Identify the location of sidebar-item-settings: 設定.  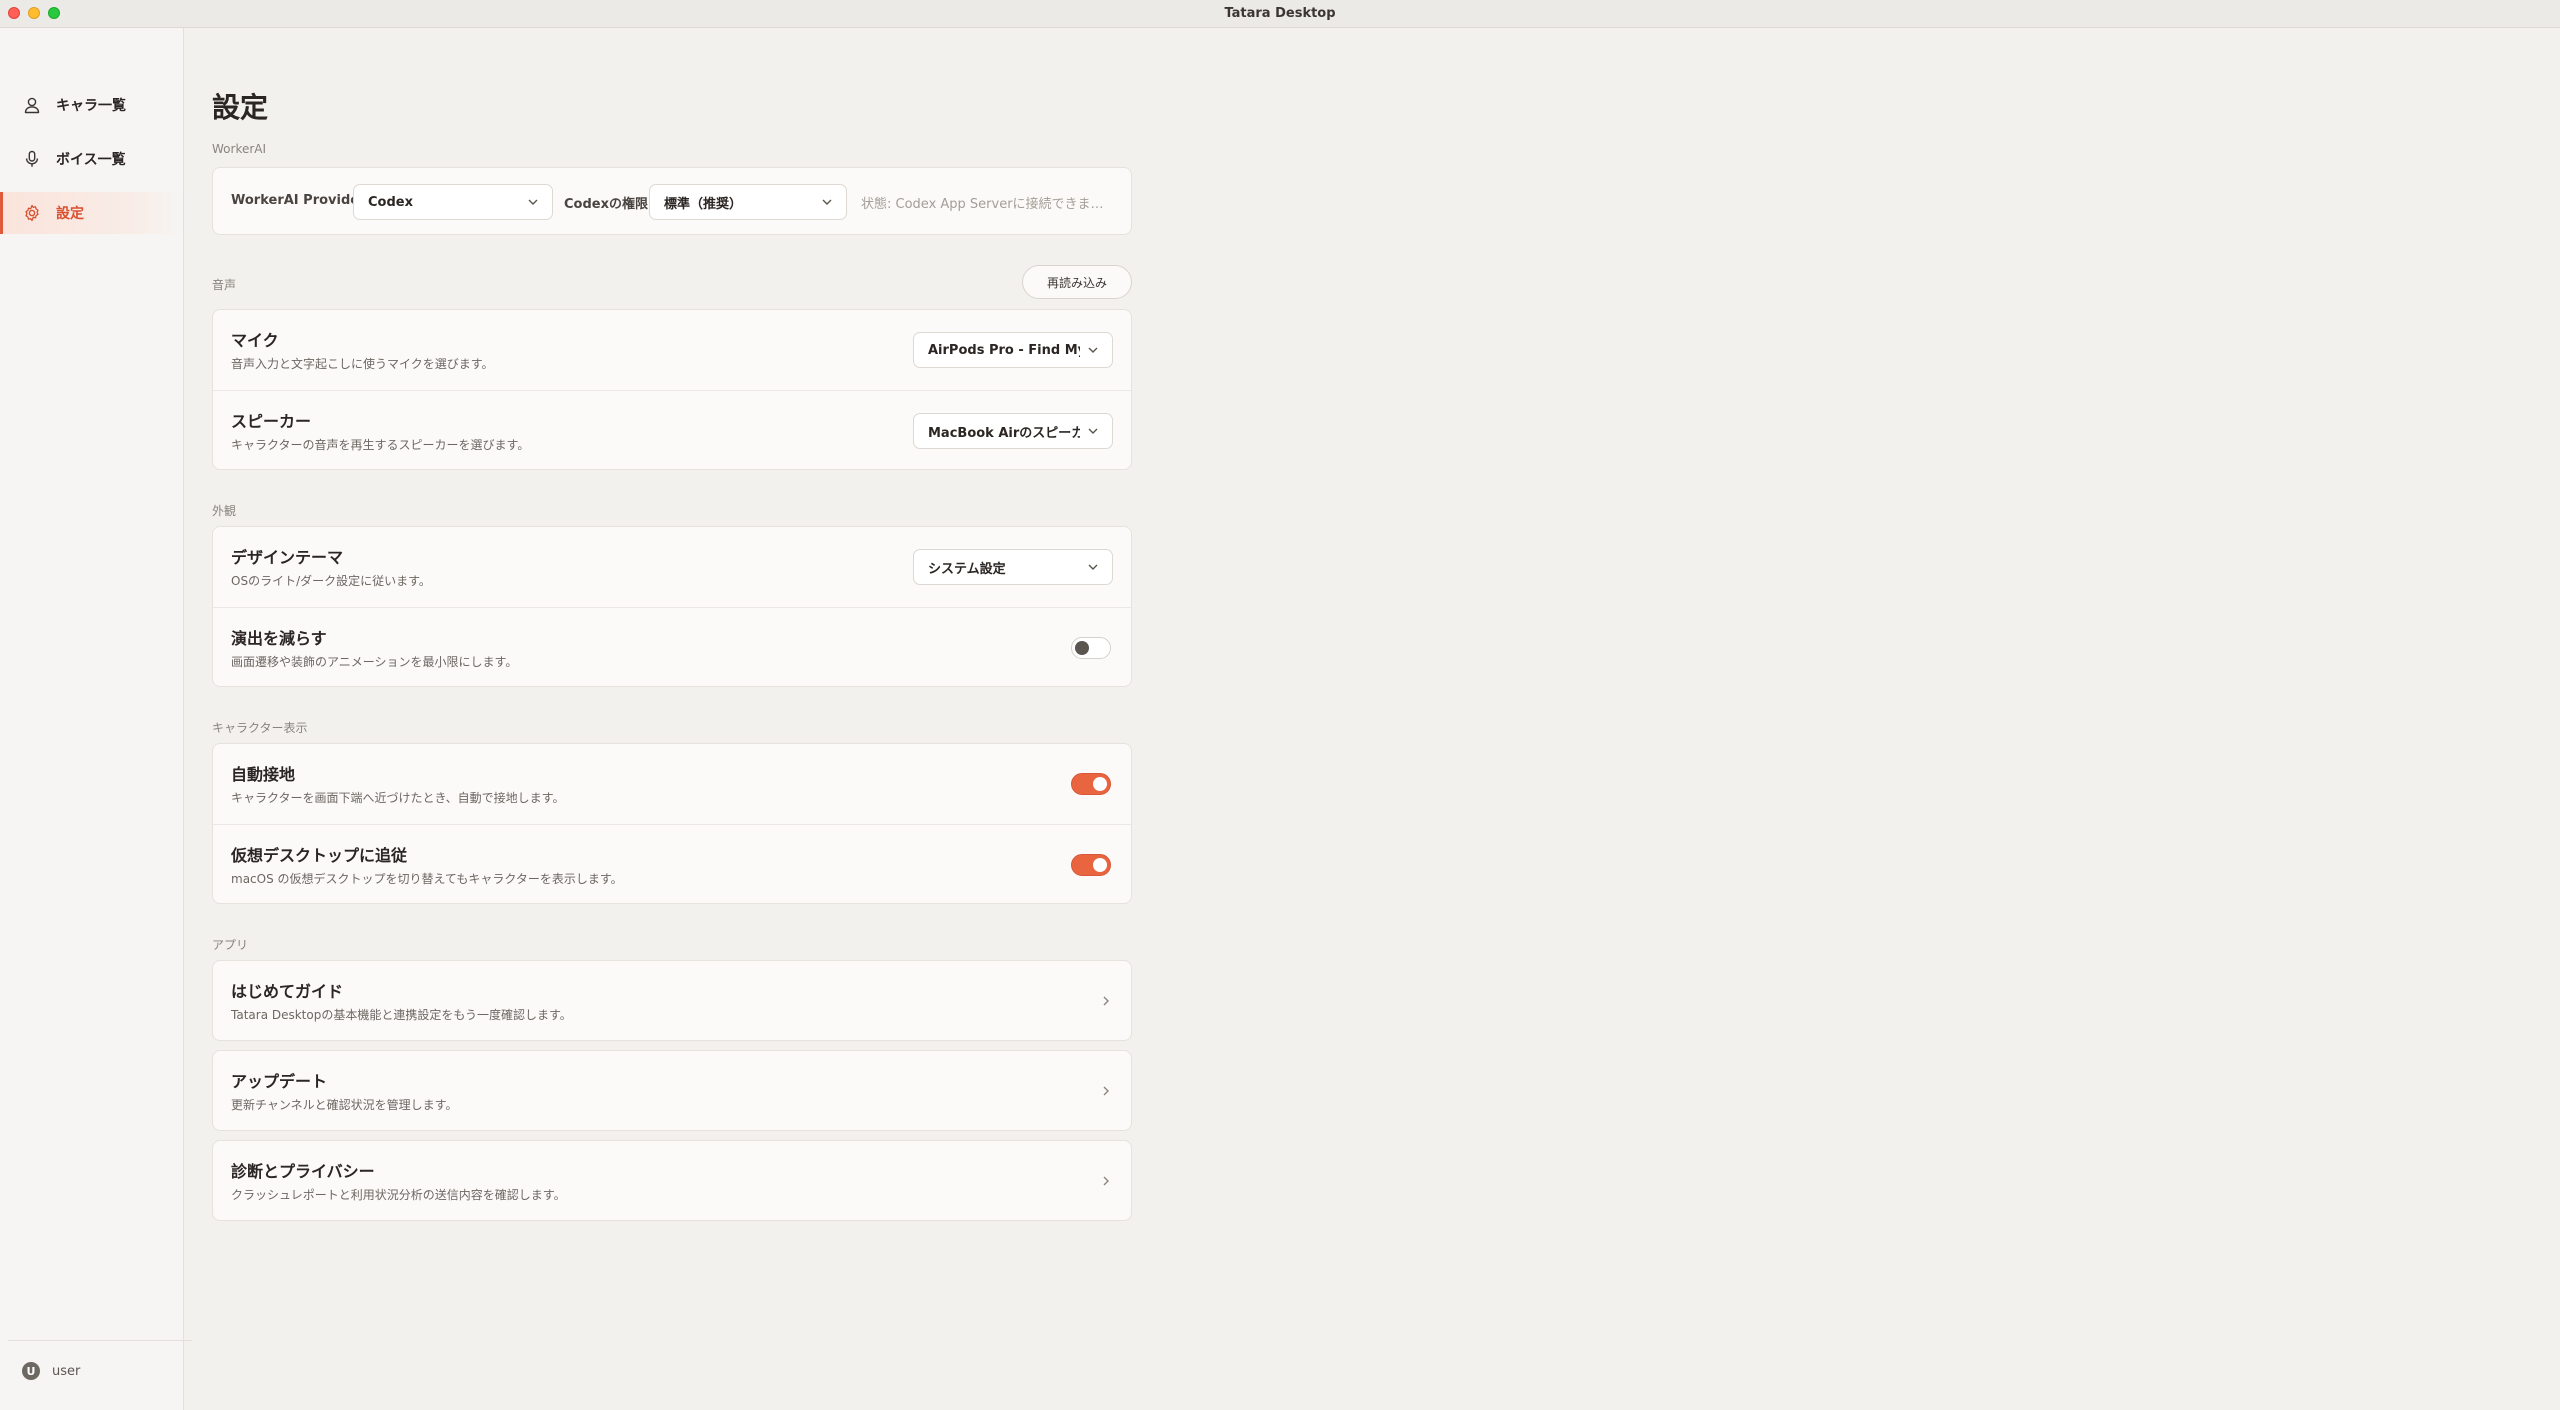
(92, 213).